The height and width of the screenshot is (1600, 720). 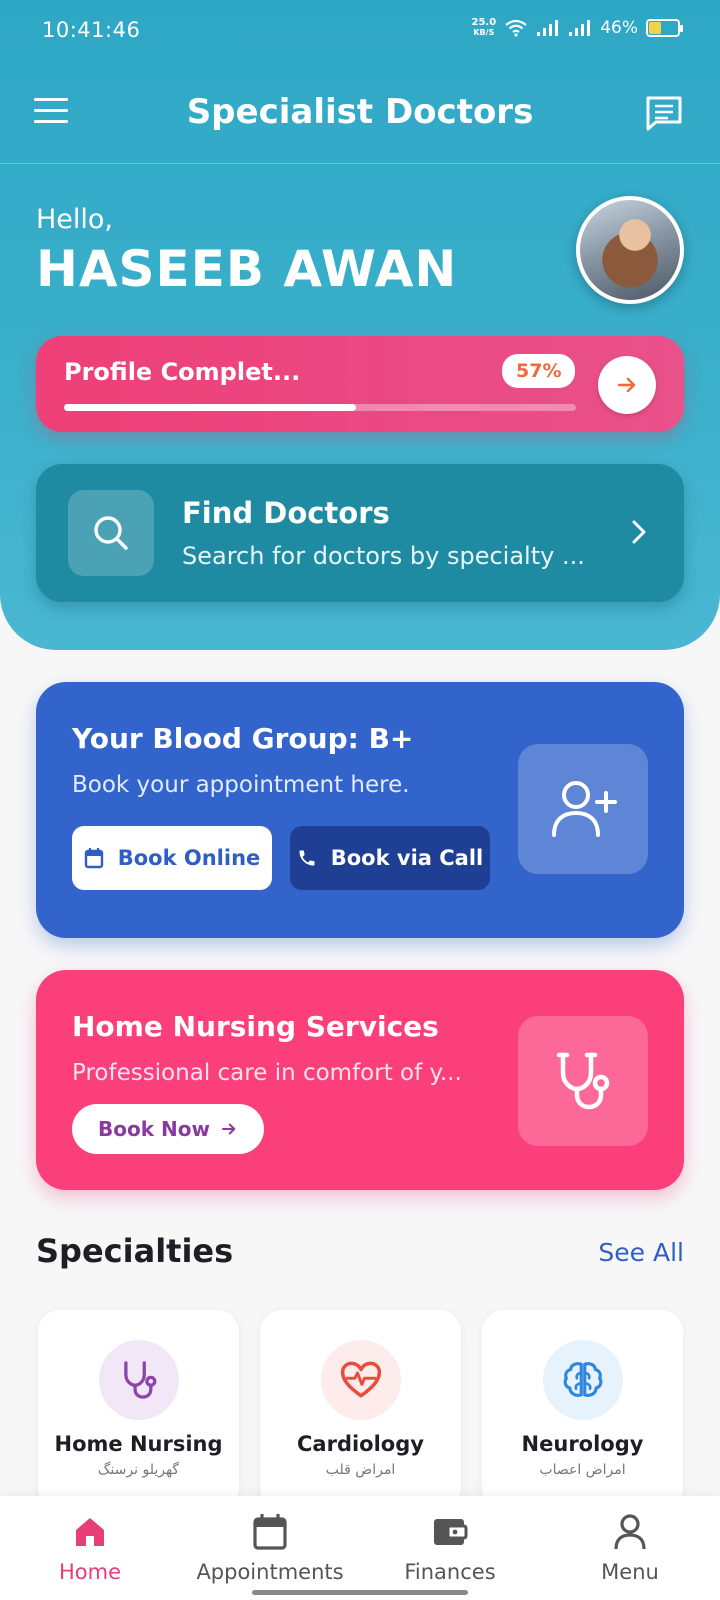 What do you see at coordinates (450, 1572) in the screenshot?
I see `nav-label-finances: Finances` at bounding box center [450, 1572].